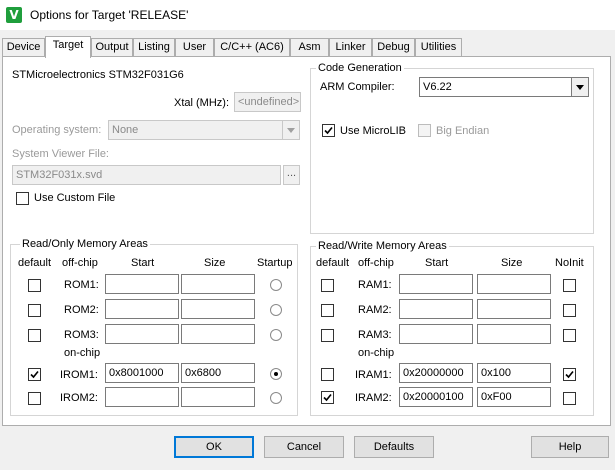 The image size is (615, 470). I want to click on rom1-size-input, so click(218, 284).